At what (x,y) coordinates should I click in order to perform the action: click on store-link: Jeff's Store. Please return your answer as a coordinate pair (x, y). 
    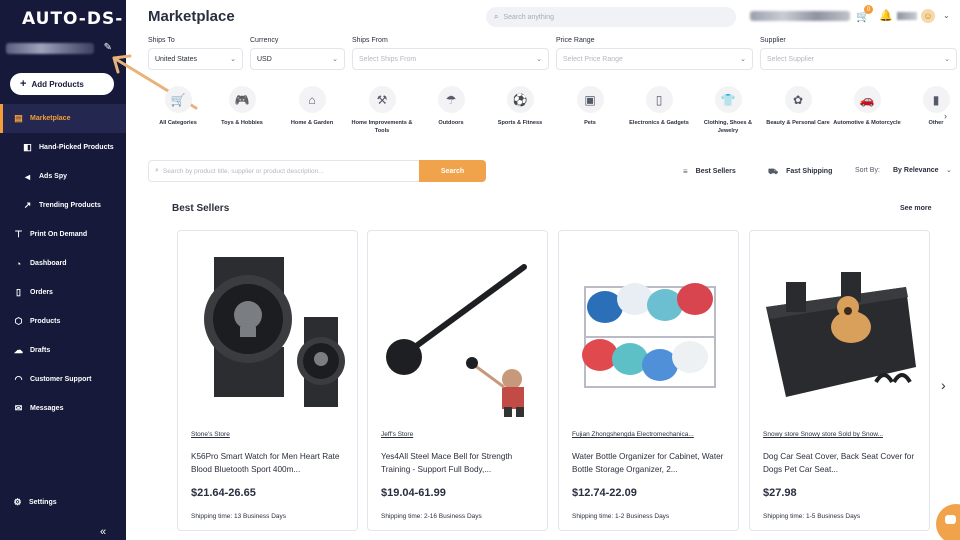
    Looking at the image, I should click on (458, 434).